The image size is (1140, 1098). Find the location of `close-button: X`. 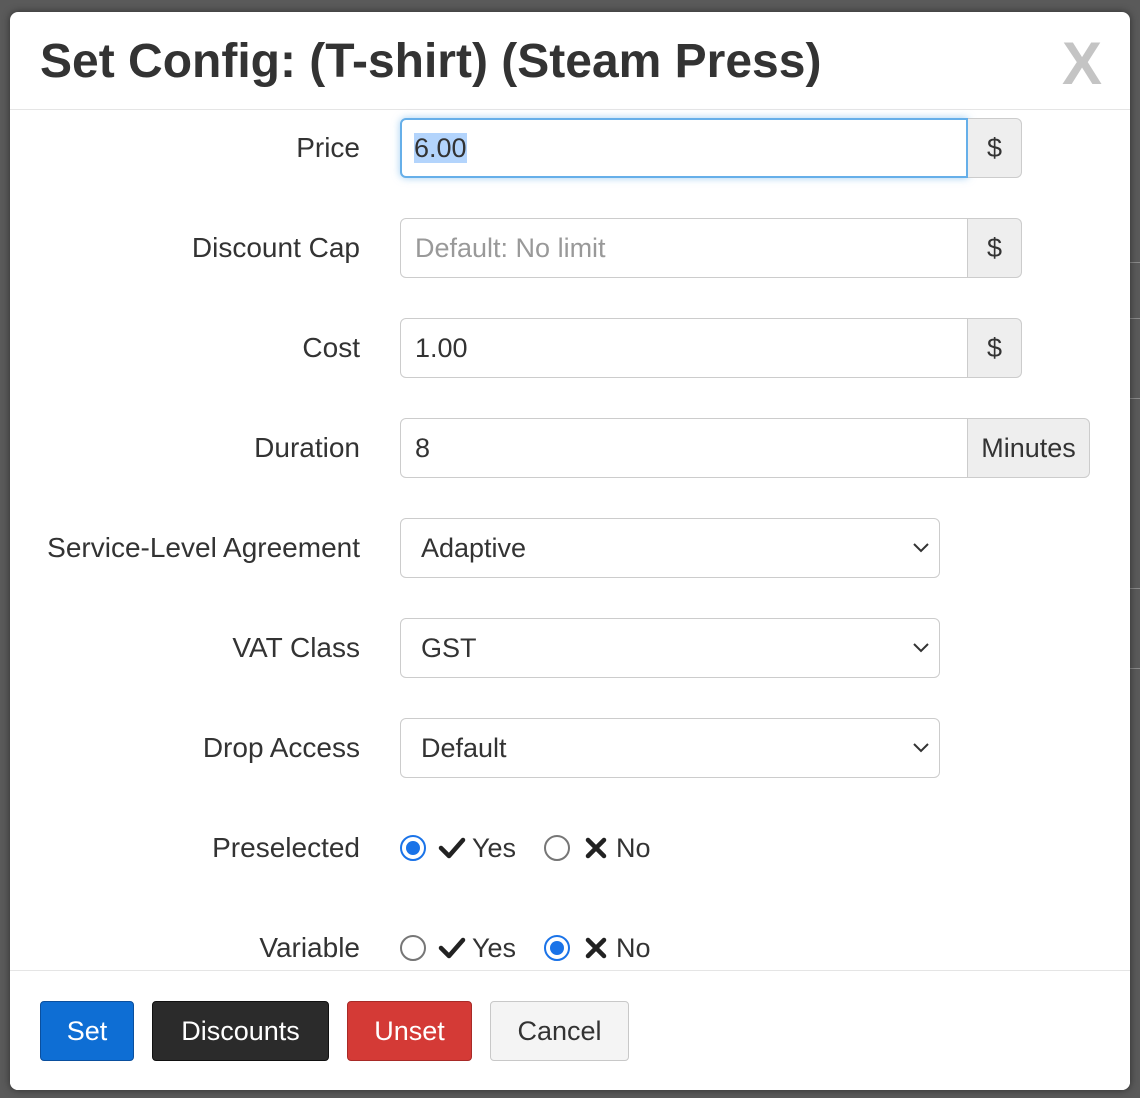

close-button: X is located at coordinates (1082, 64).